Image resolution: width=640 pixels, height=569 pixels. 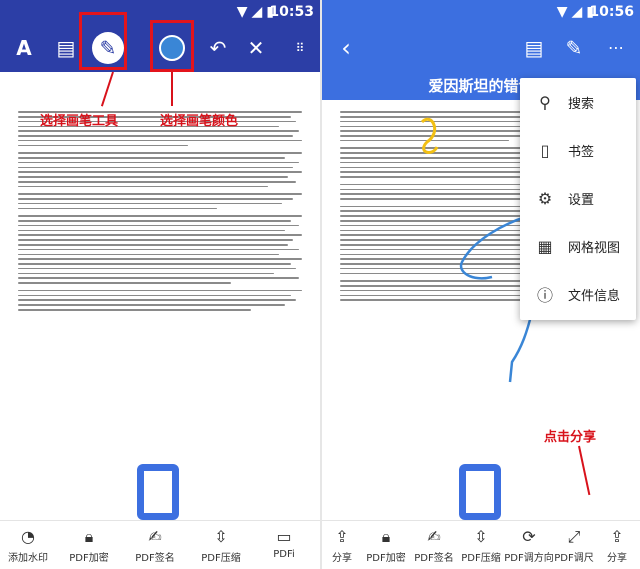 I want to click on menu-item-search: ⚲ 搜索, so click(x=578, y=102).